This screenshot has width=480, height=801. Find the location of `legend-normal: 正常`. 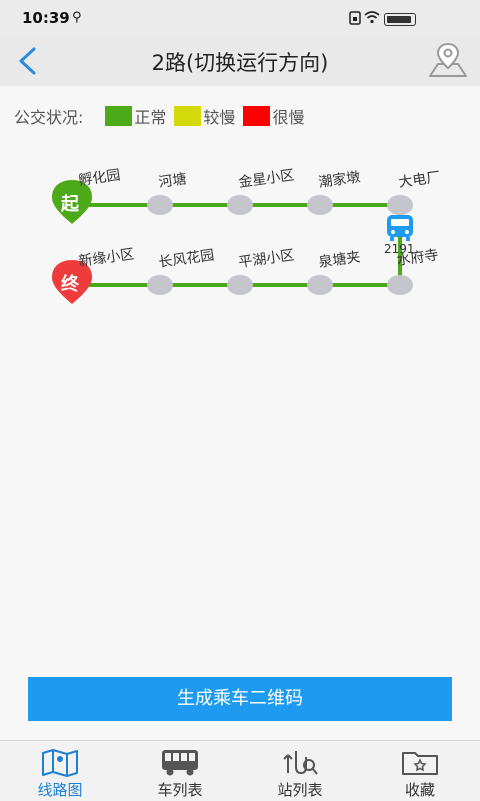

legend-normal: 正常 is located at coordinates (135, 116).